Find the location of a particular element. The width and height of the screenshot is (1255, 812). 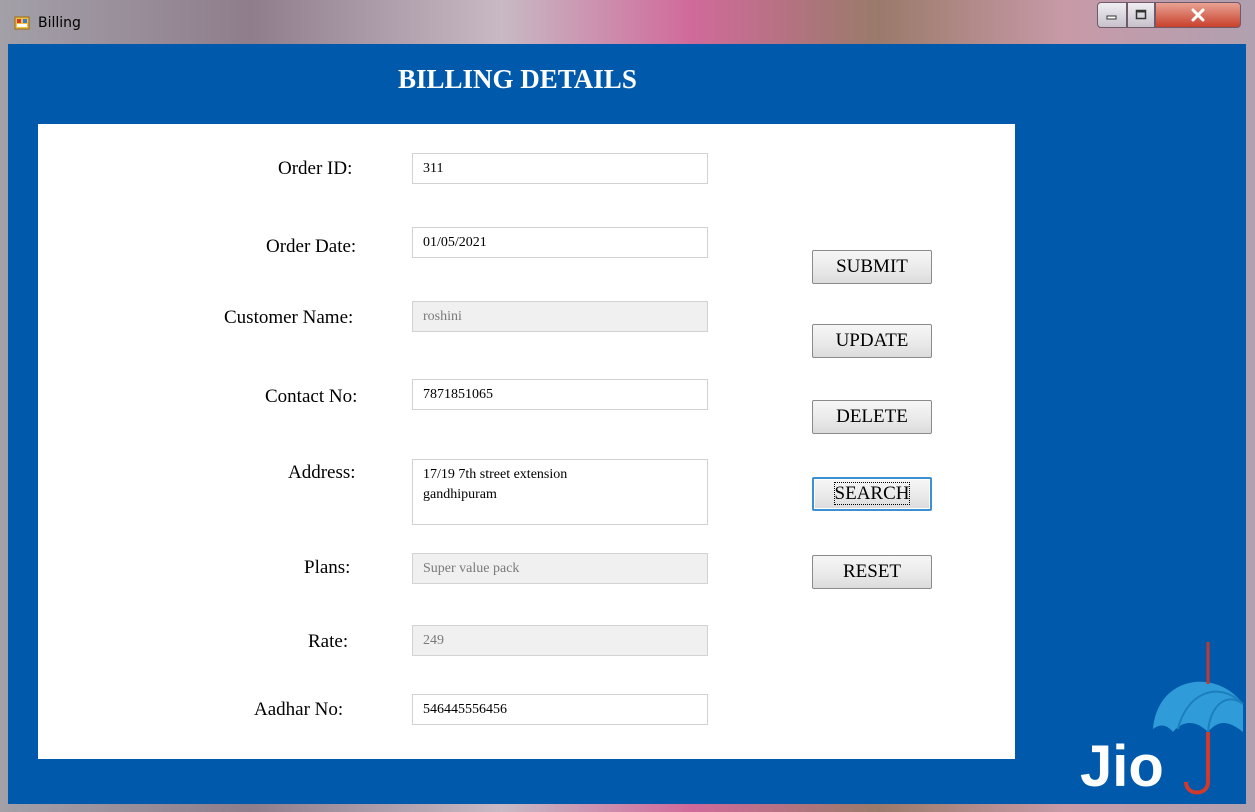

maximize-button is located at coordinates (1141, 15).